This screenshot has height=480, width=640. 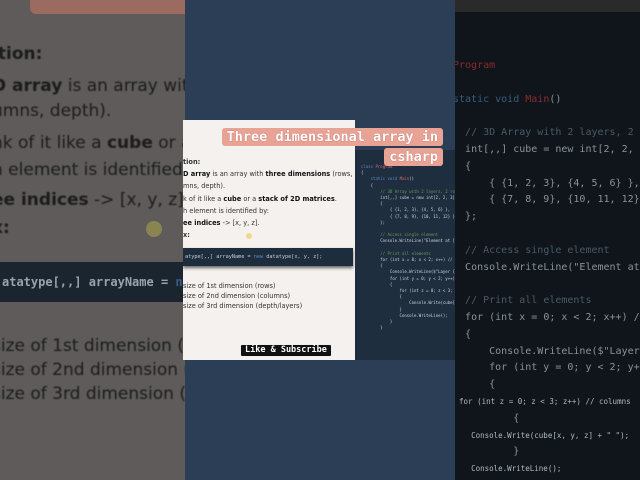 What do you see at coordinates (92, 86) in the screenshot?
I see `text-line: D array is an array with t` at bounding box center [92, 86].